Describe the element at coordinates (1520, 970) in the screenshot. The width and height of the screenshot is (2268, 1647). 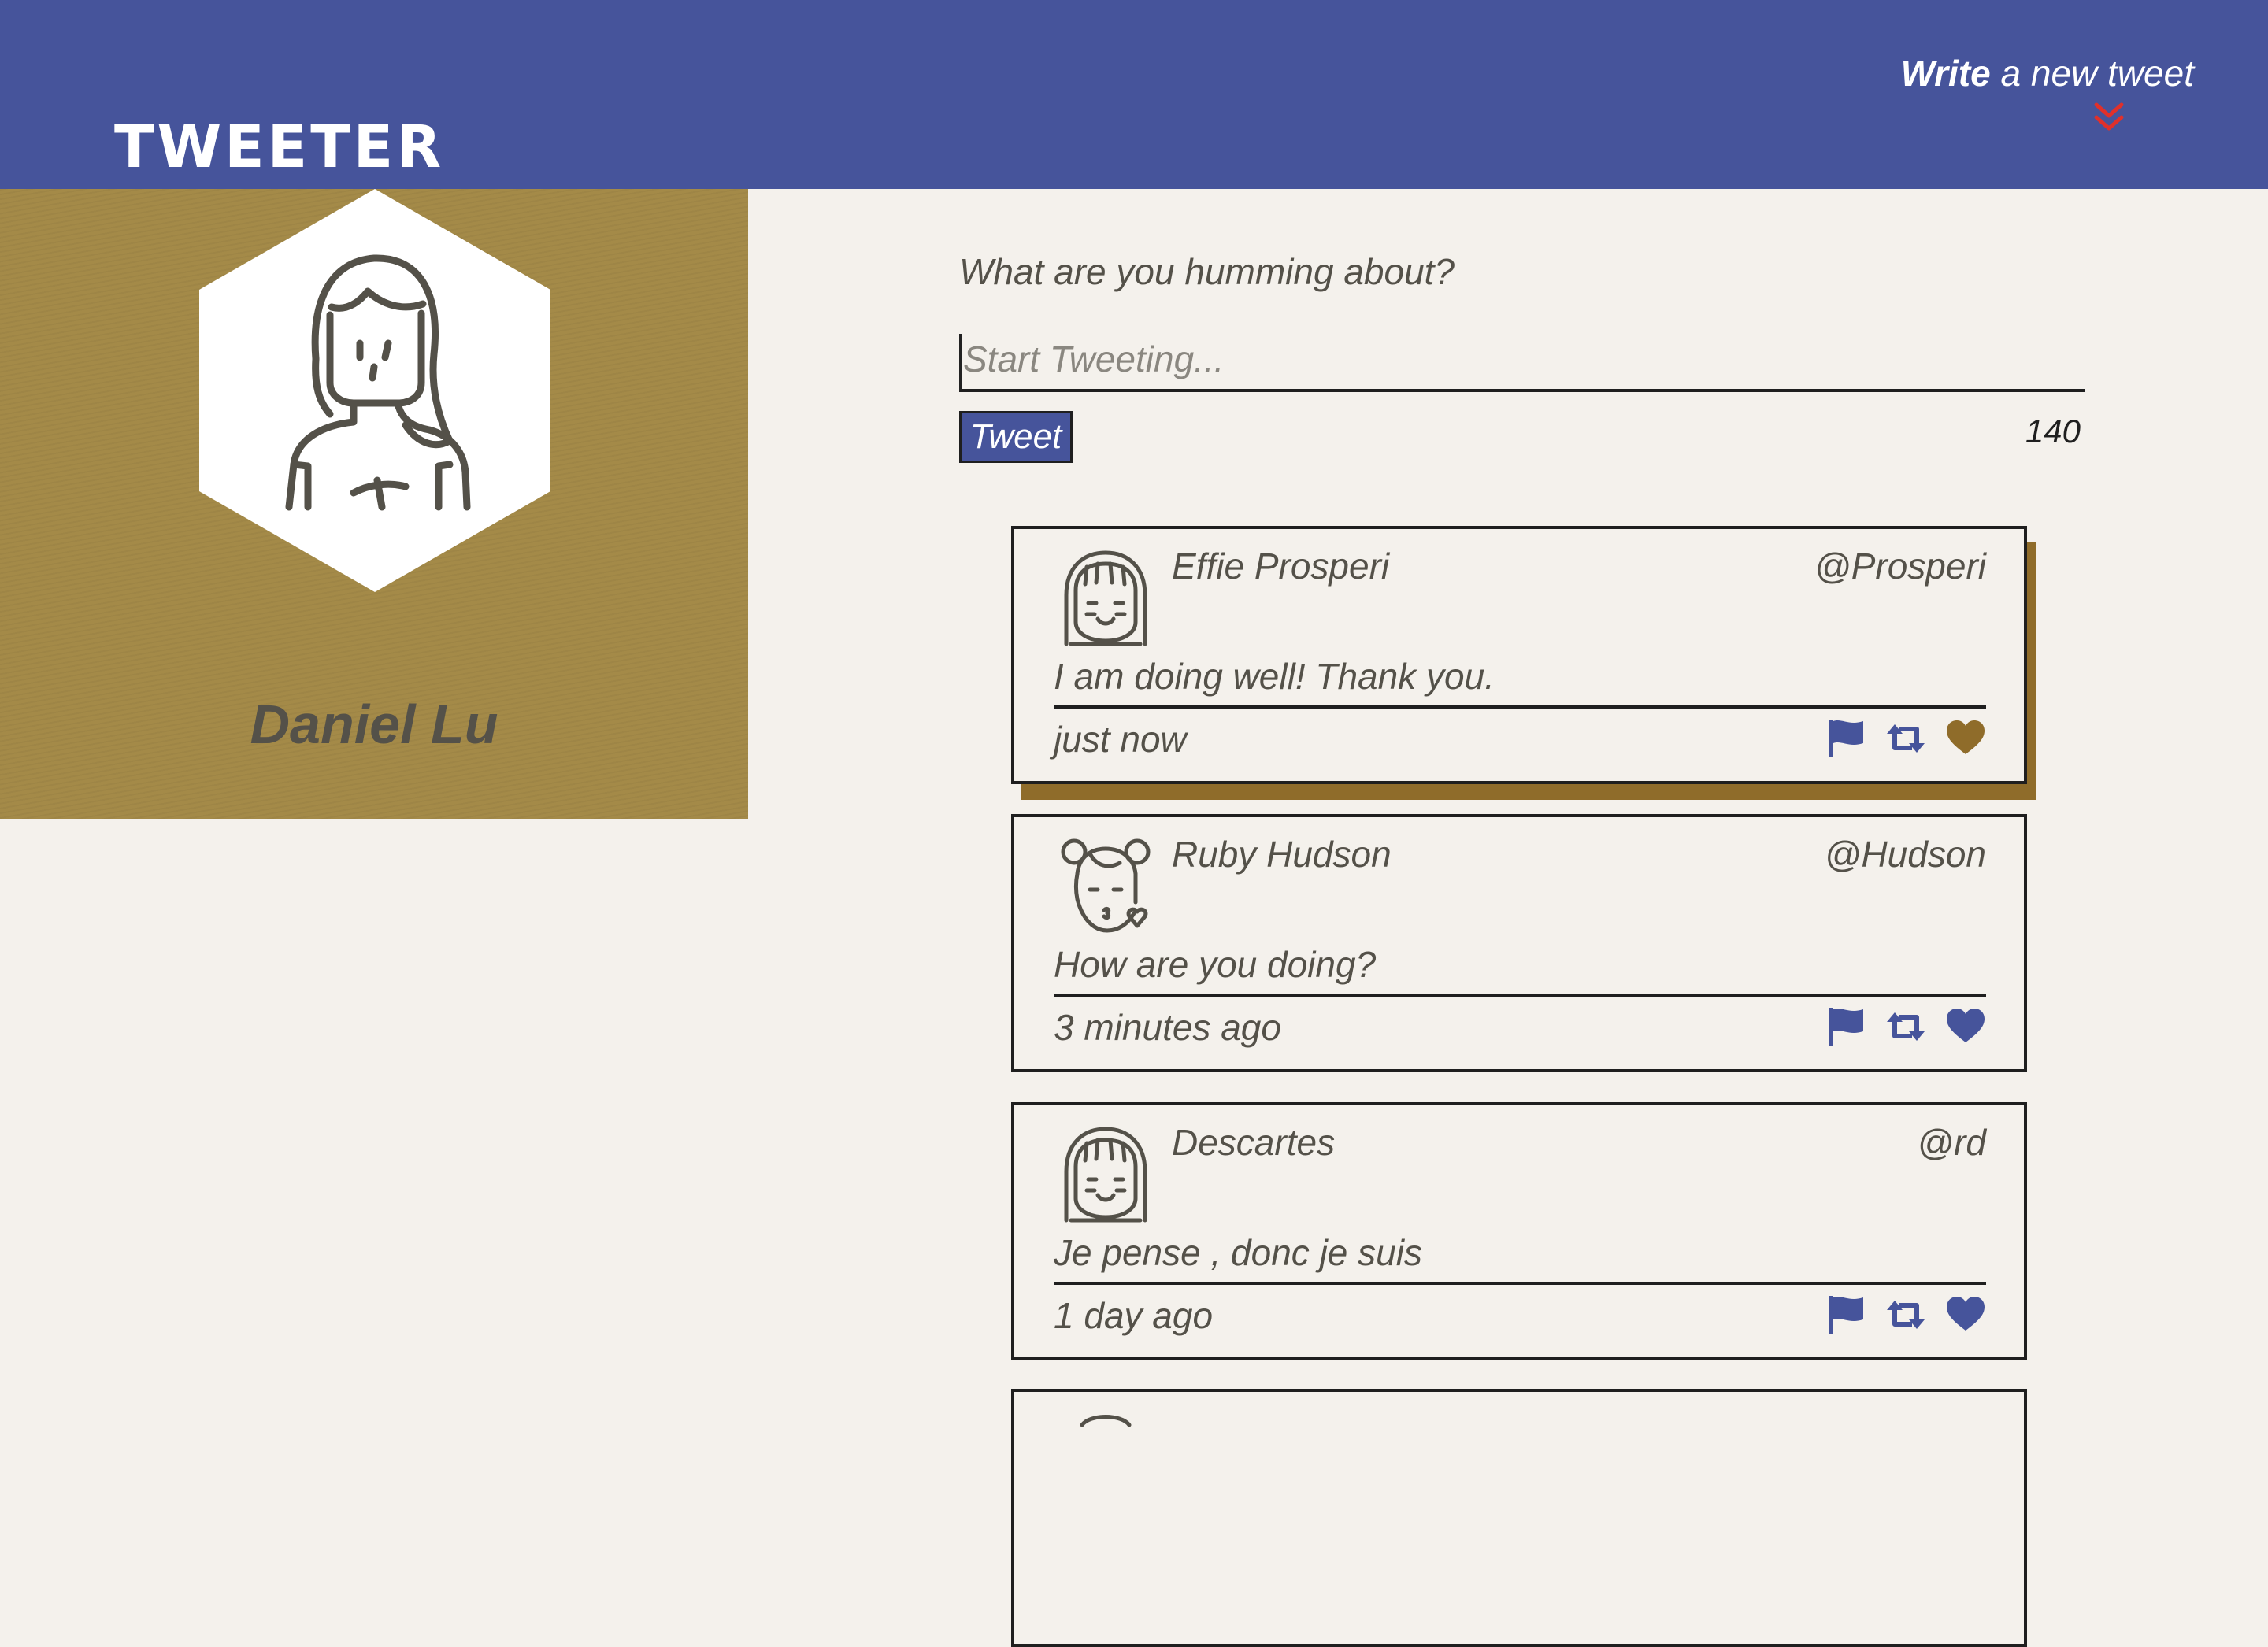
I see `tweet-content: How are you doing?` at that location.